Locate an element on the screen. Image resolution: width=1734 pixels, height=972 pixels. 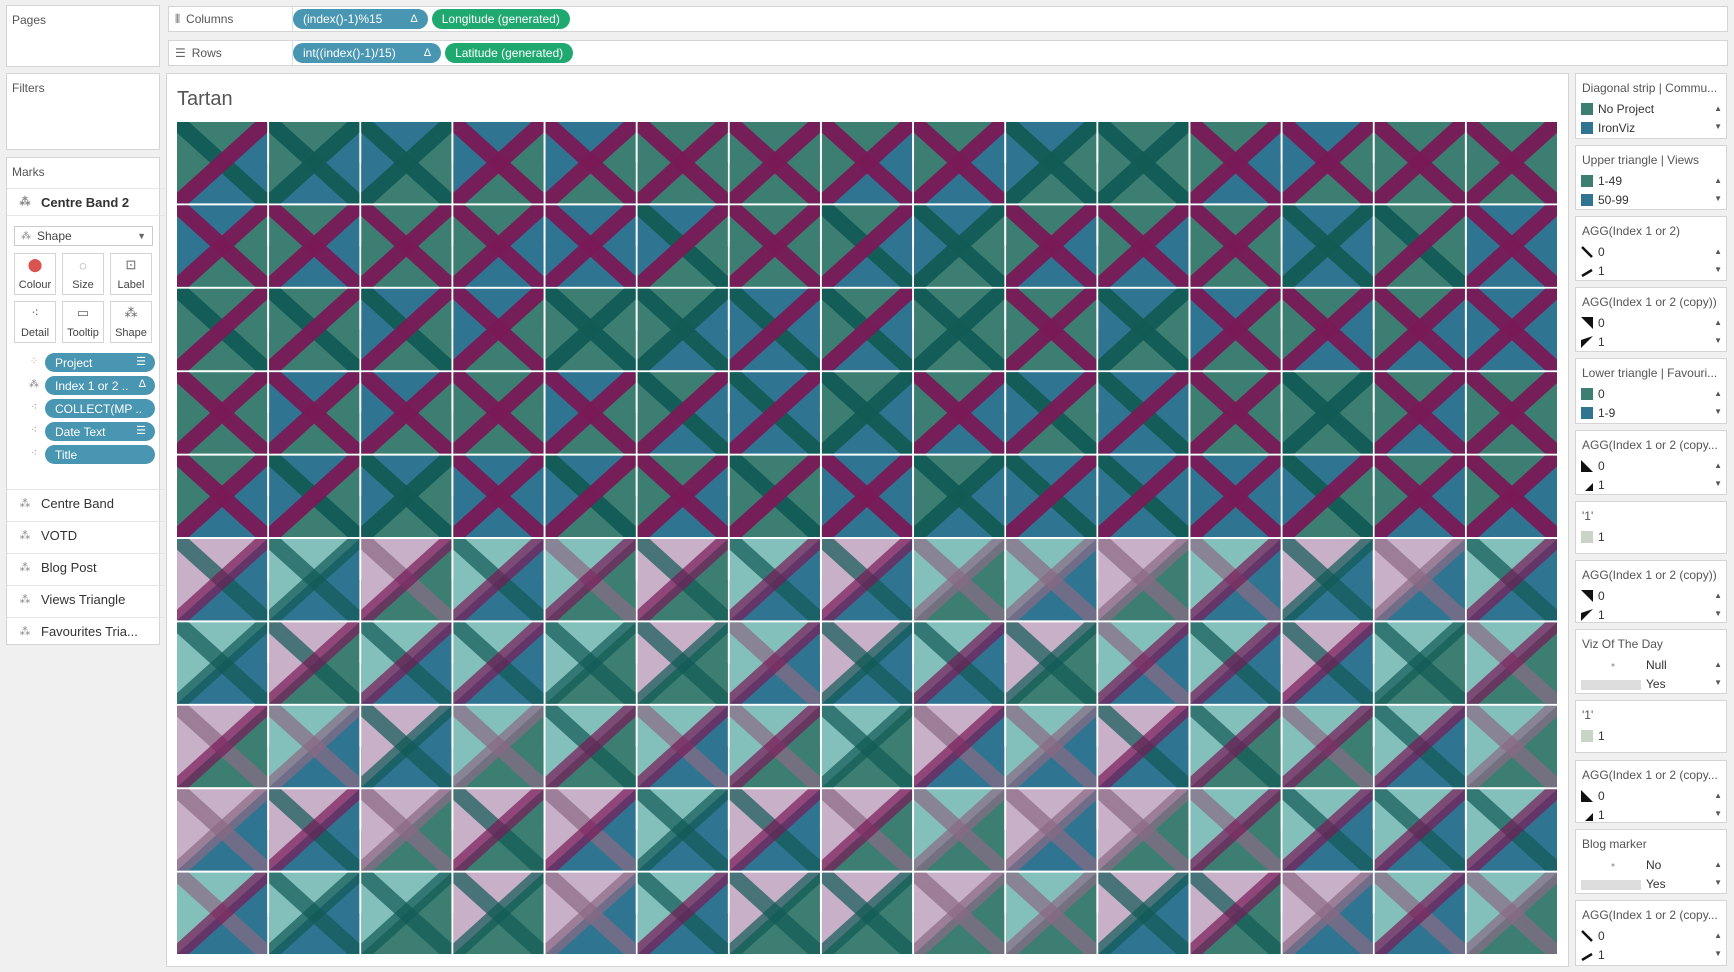
legend-card: Blog marker No Yes ▲ ▼ is located at coordinates (1651, 861).